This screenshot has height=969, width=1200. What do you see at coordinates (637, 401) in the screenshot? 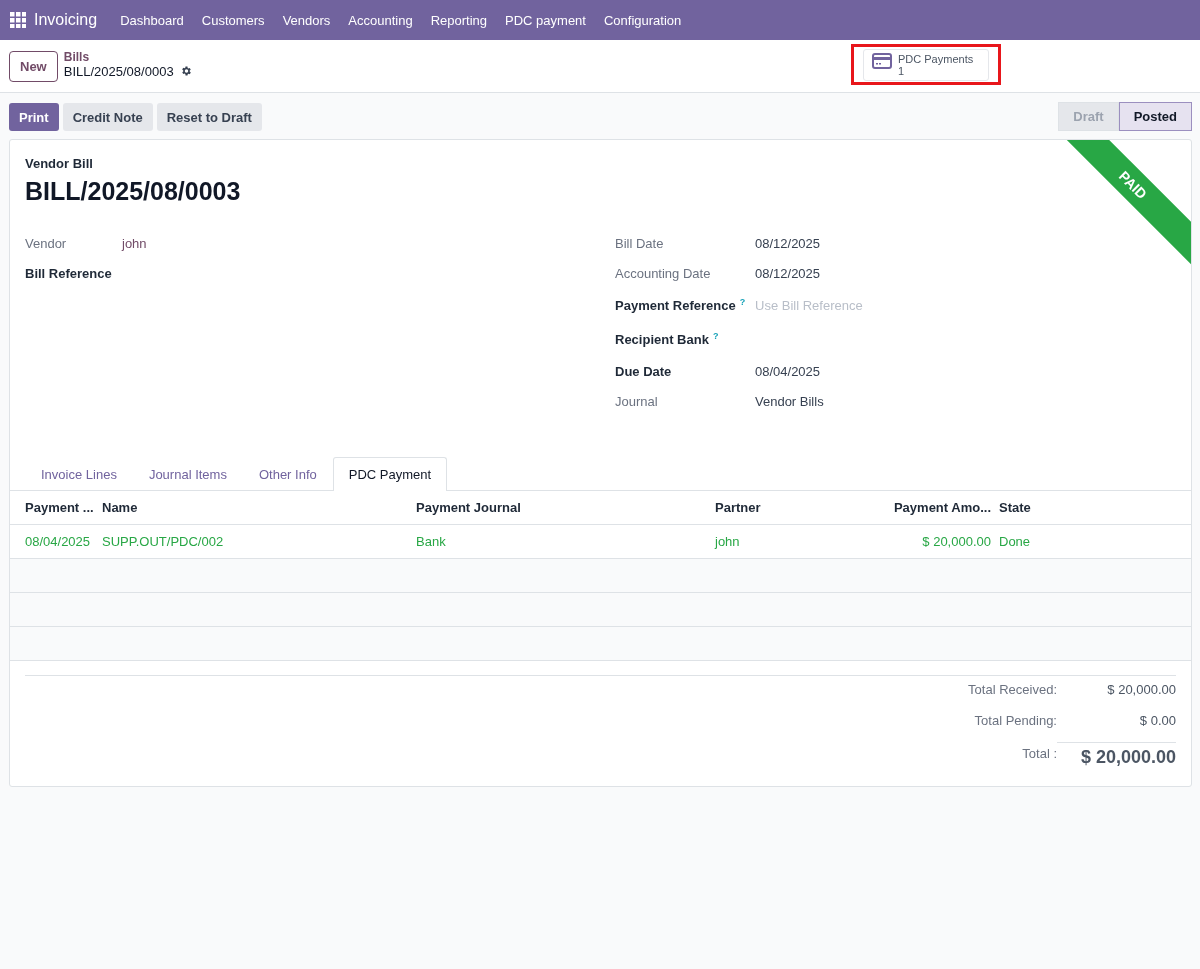
I see `field-label: Journal` at bounding box center [637, 401].